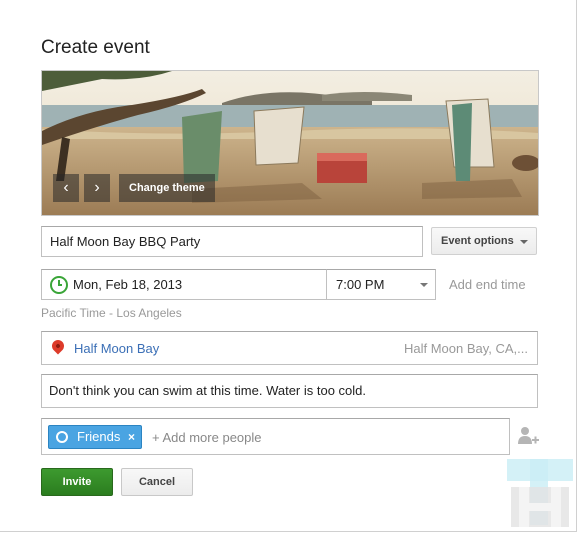 The image size is (577, 536). I want to click on start-date-value: Mon, Feb 18, 2013, so click(128, 284).